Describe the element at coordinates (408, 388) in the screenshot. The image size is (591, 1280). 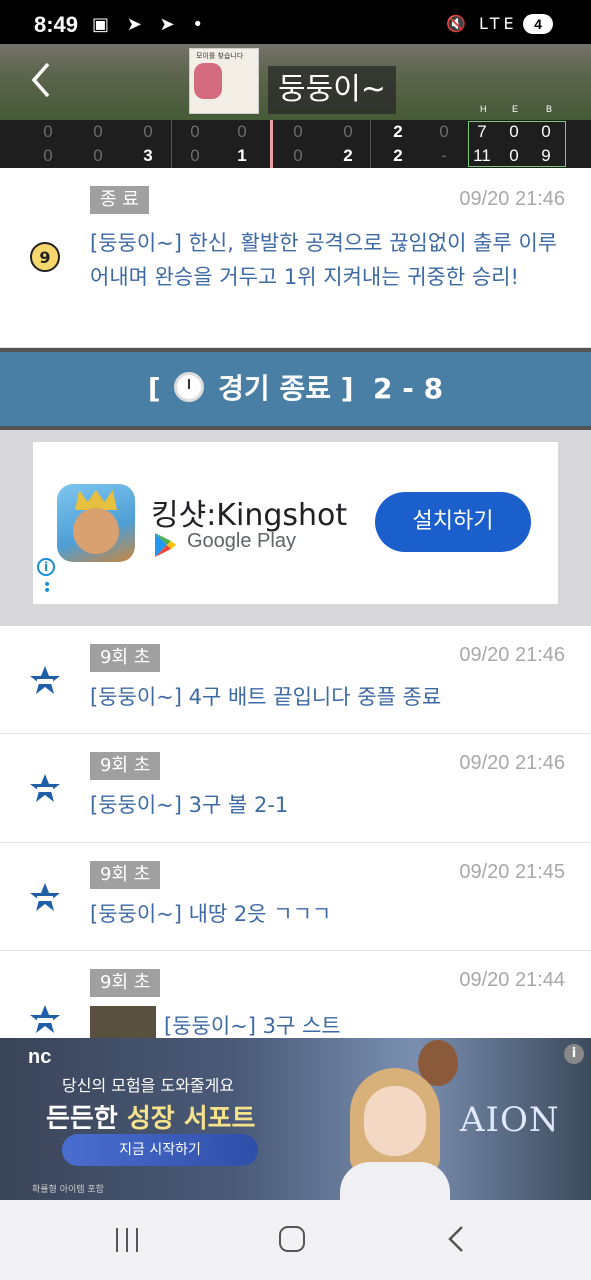
I see `final-score: 2 - 8` at that location.